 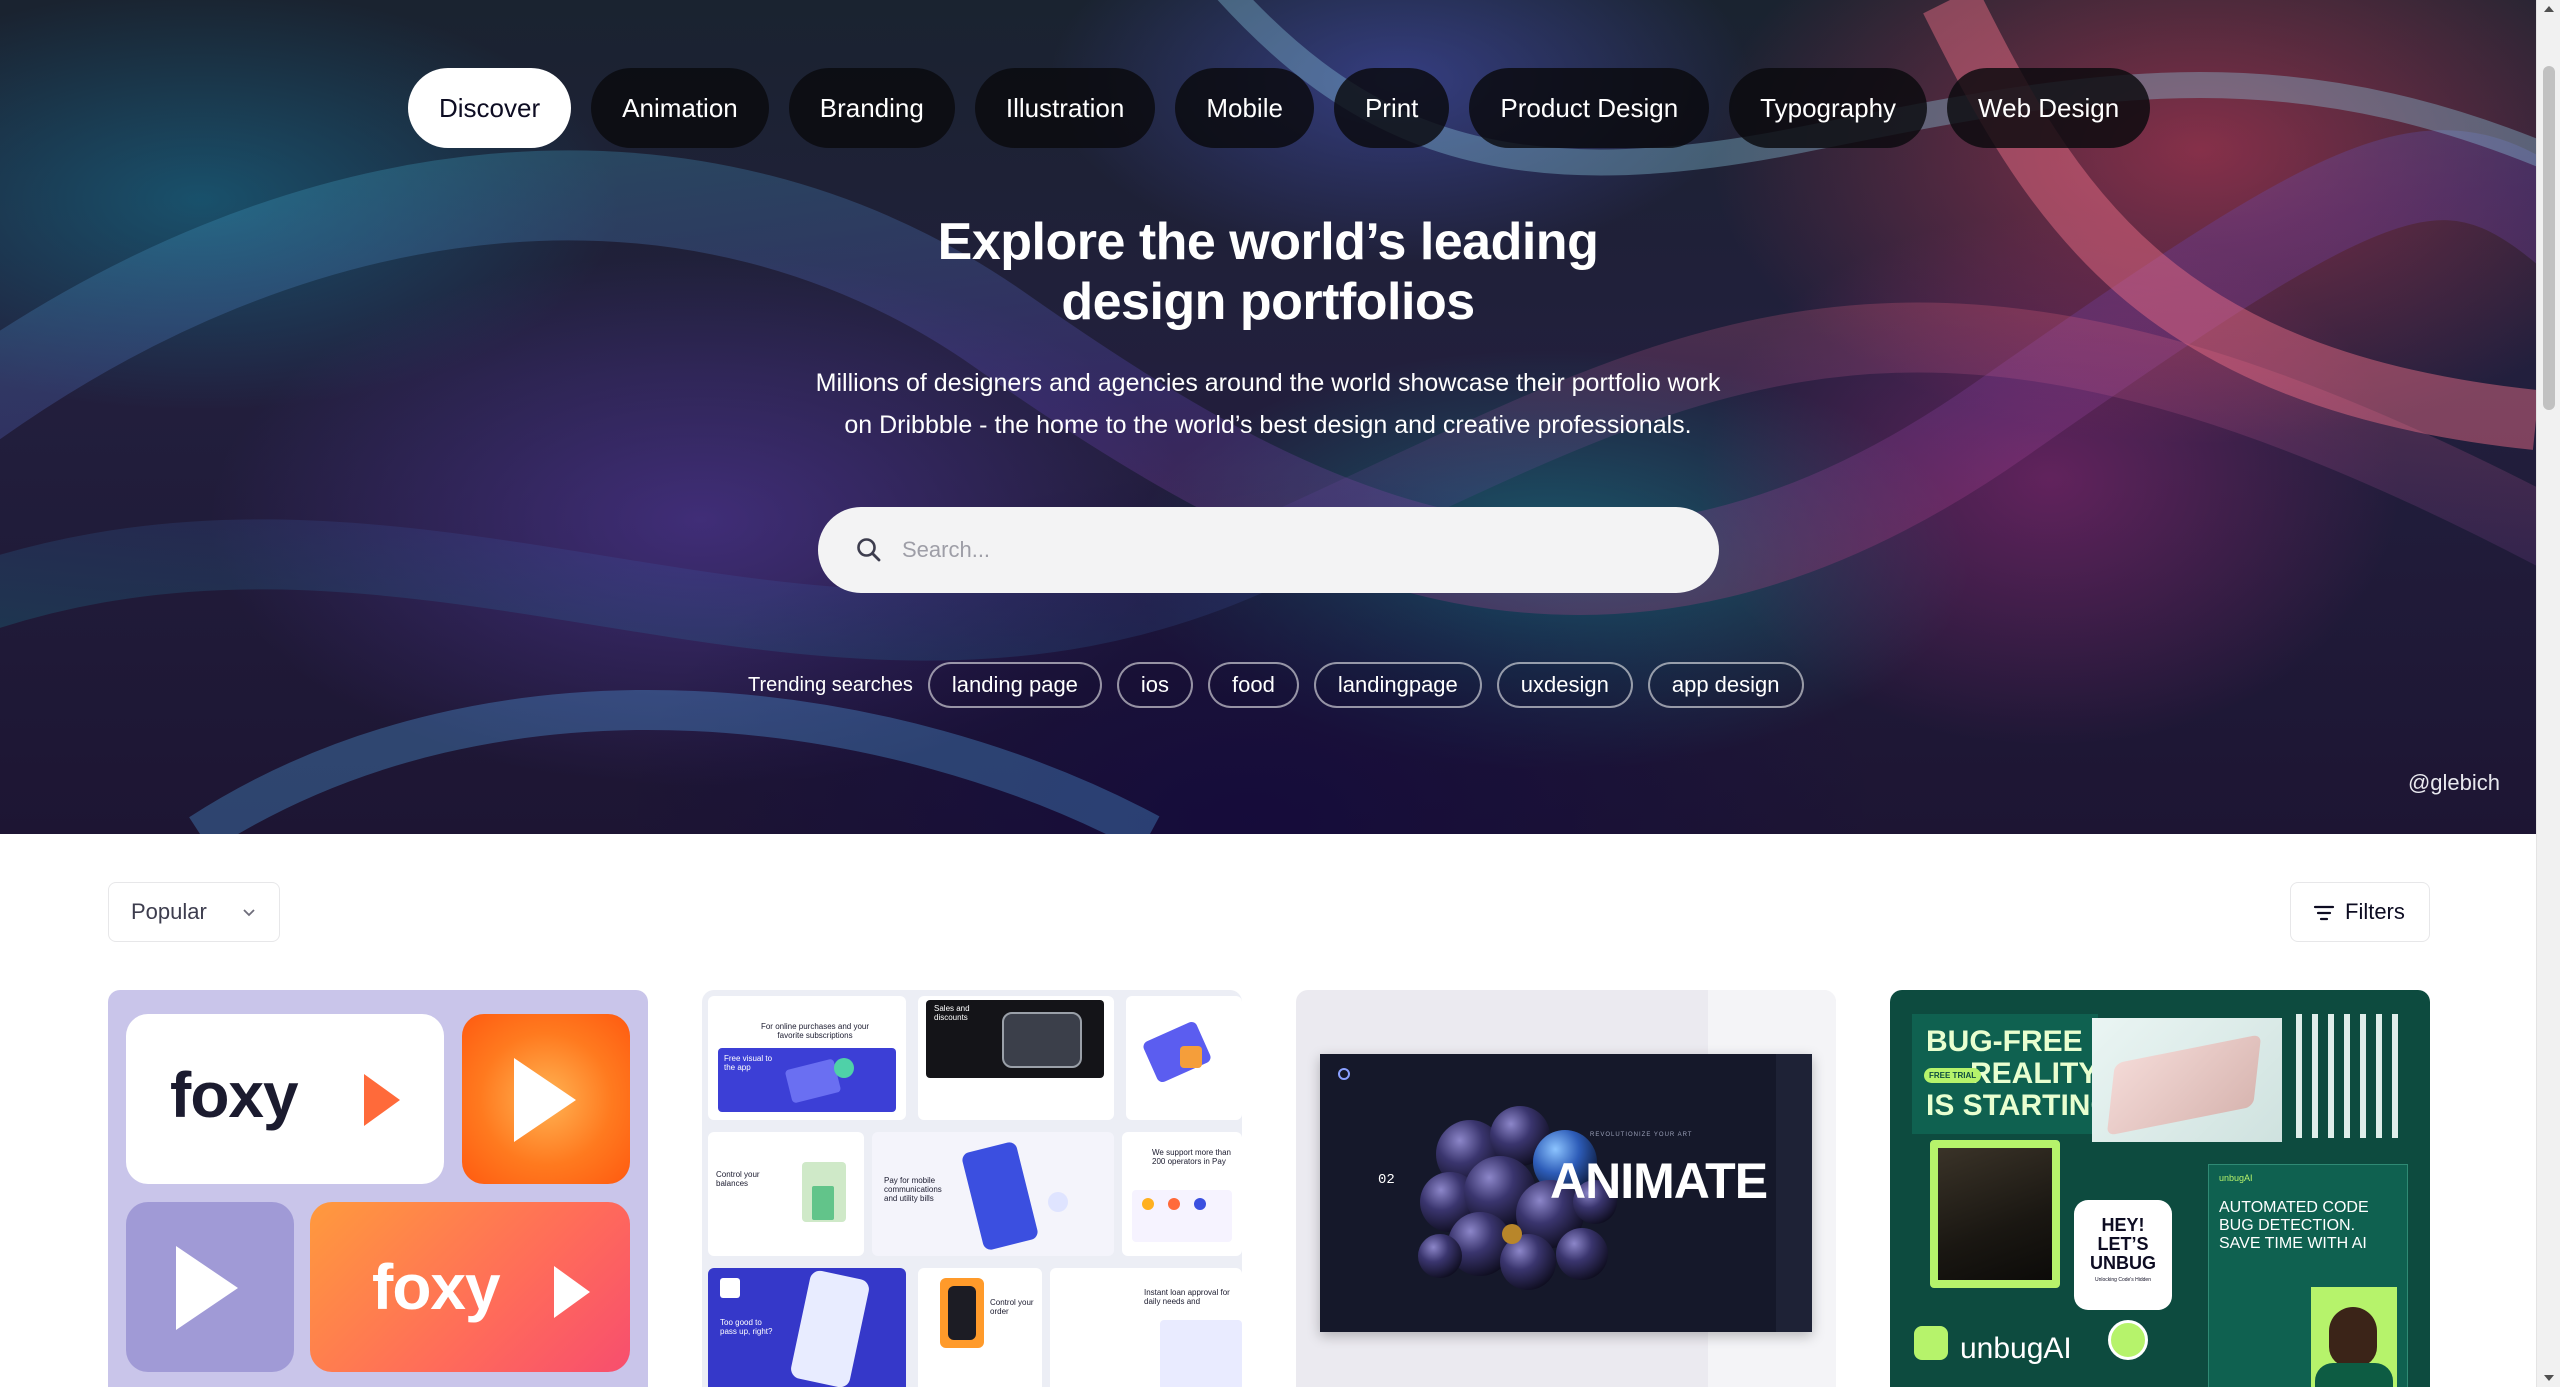 I want to click on shot-card-foxy: foxy foxy, so click(x=378, y=1188).